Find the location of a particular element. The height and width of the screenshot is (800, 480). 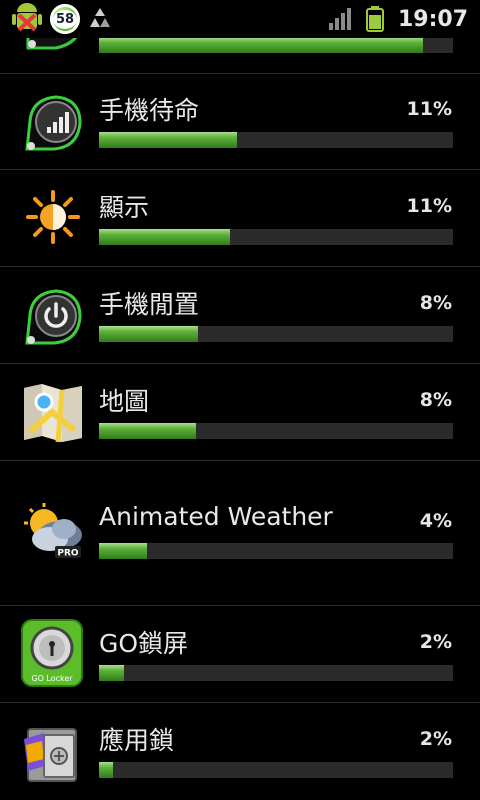

list-item: 顯示 11% is located at coordinates (240, 218).